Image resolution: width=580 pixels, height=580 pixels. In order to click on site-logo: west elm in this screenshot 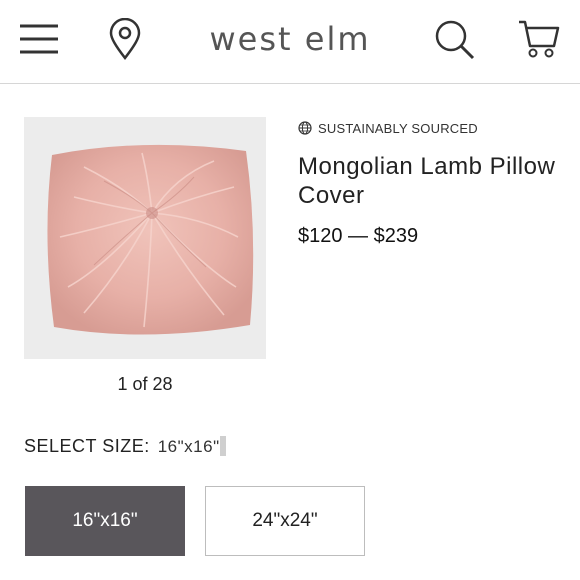, I will do `click(290, 39)`.